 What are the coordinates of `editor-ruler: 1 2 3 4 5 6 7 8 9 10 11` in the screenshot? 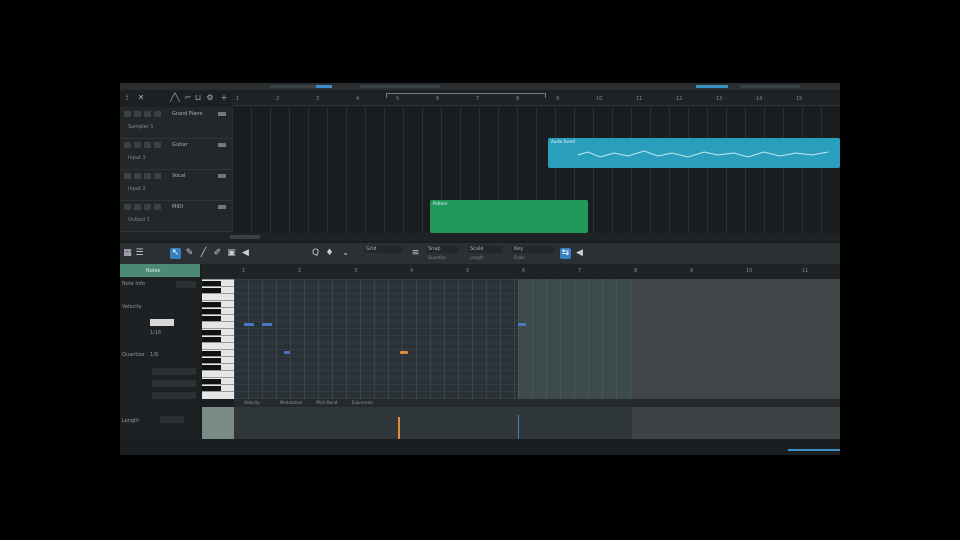 It's located at (521, 271).